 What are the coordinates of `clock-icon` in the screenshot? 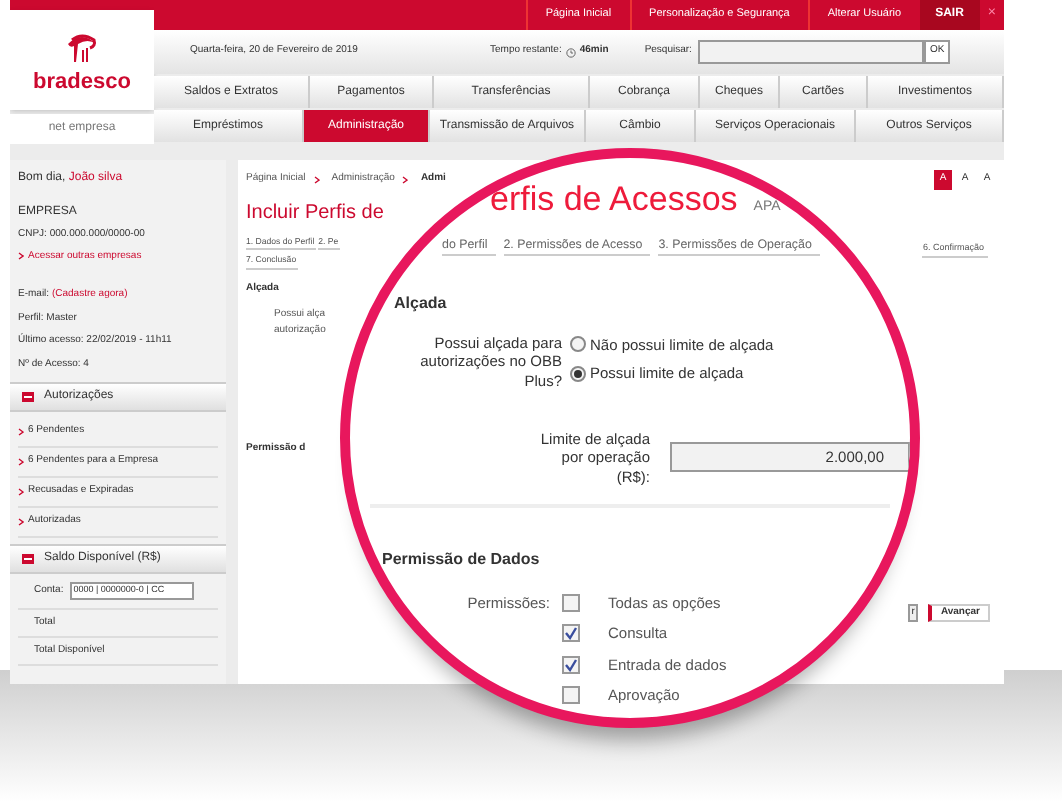 It's located at (570, 52).